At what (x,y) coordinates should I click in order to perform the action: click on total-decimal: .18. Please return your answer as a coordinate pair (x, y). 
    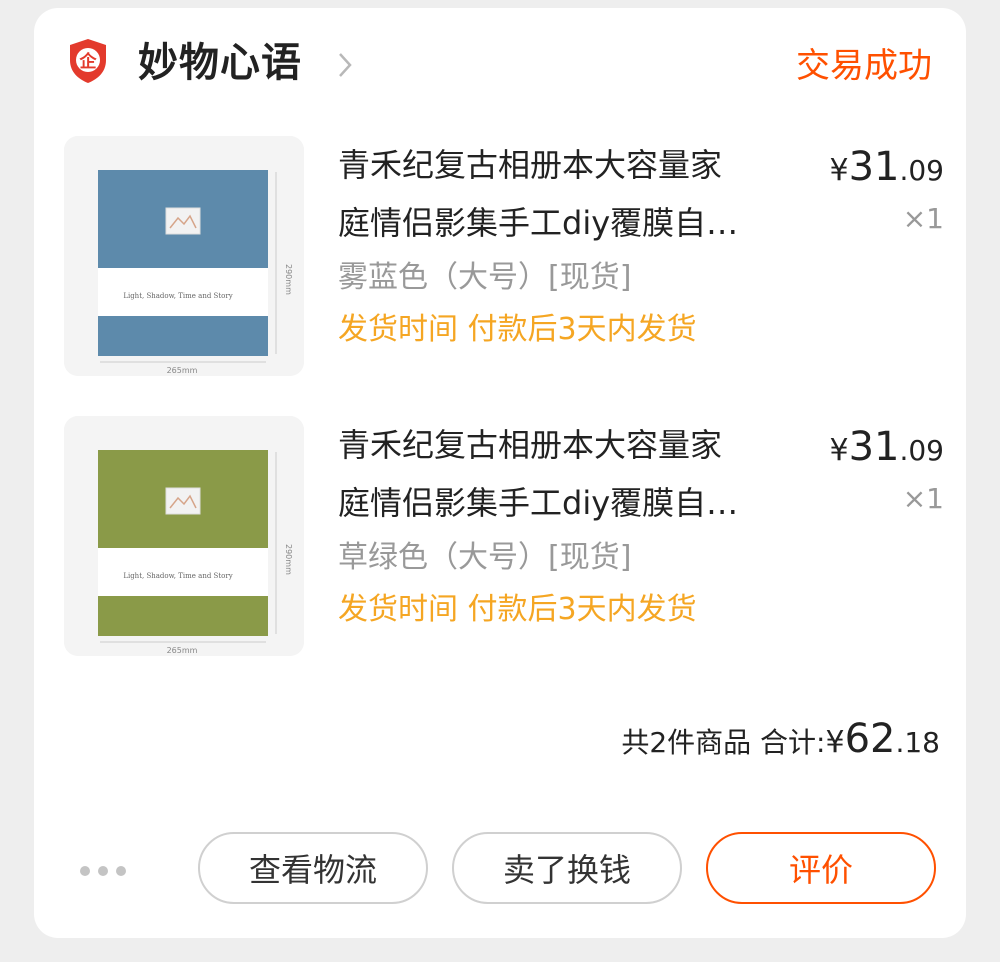
    Looking at the image, I should click on (917, 742).